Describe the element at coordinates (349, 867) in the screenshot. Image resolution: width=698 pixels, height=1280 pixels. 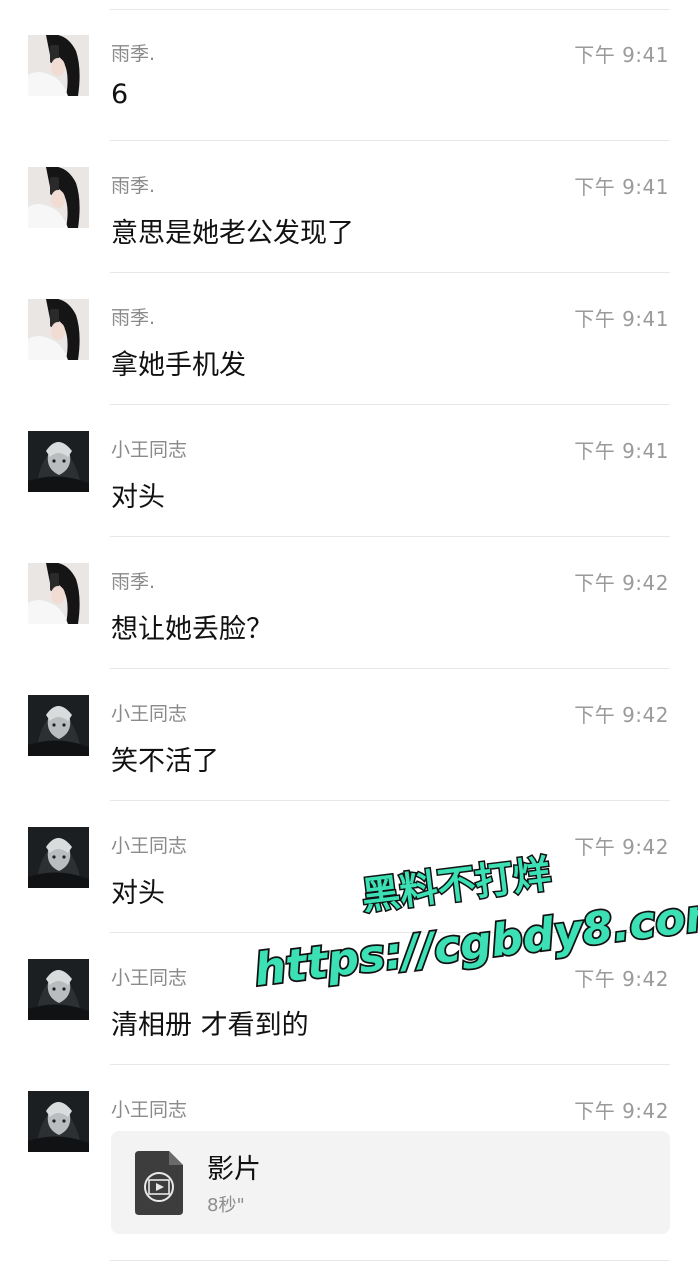
I see `message-row: 小王同志 下午 9:42 对头` at that location.